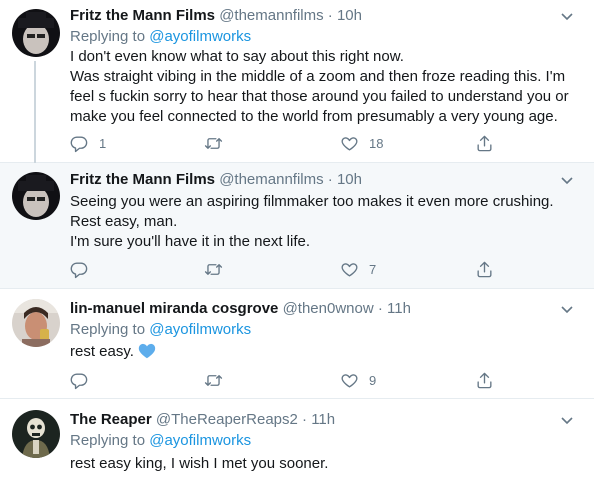 Image resolution: width=599 pixels, height=482 pixels. I want to click on like-button: 7, so click(358, 269).